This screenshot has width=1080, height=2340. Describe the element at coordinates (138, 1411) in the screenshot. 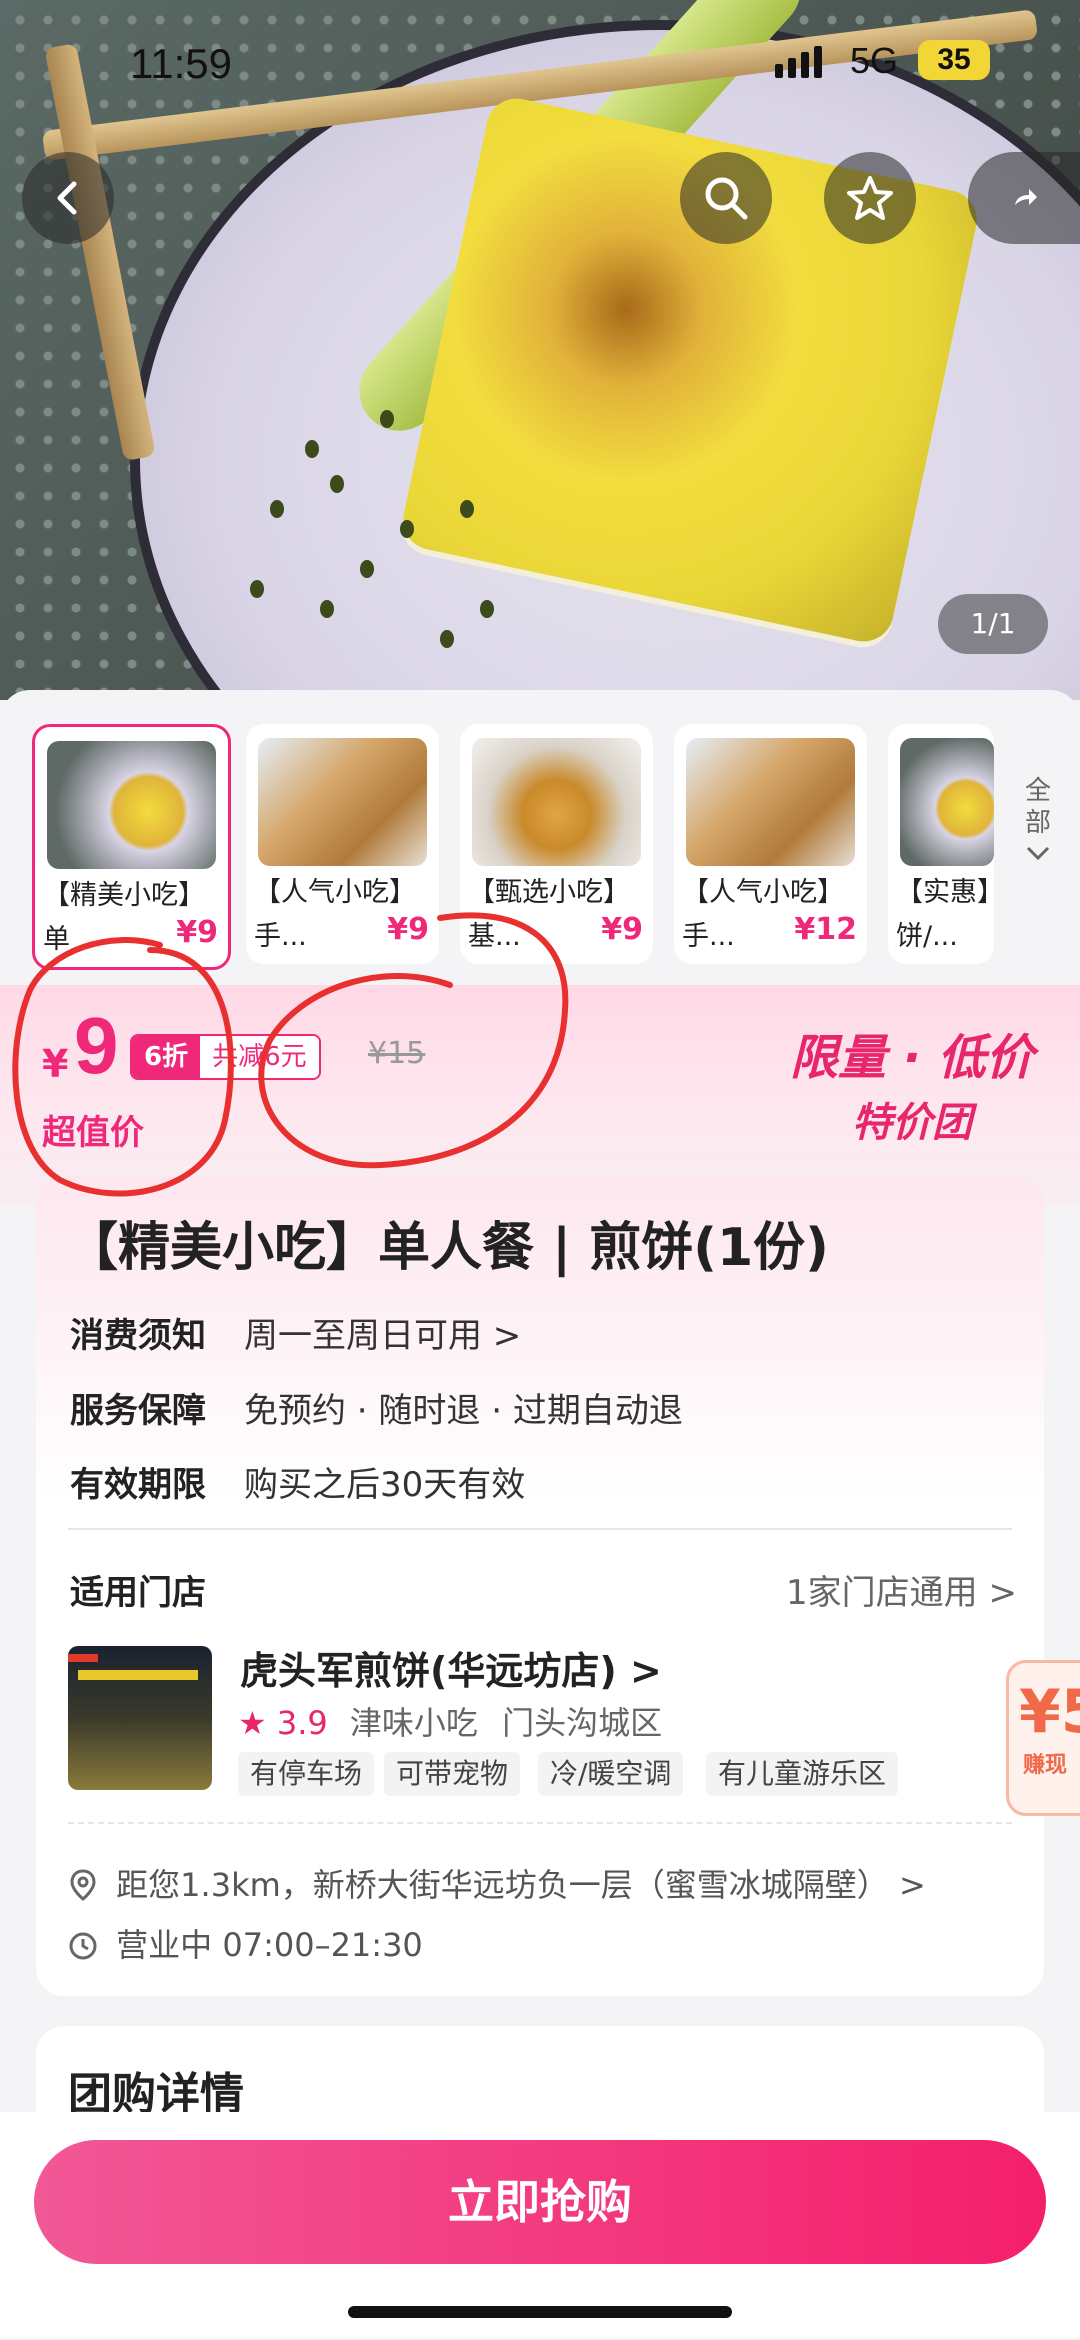

I see `info-key: 服务保障` at that location.